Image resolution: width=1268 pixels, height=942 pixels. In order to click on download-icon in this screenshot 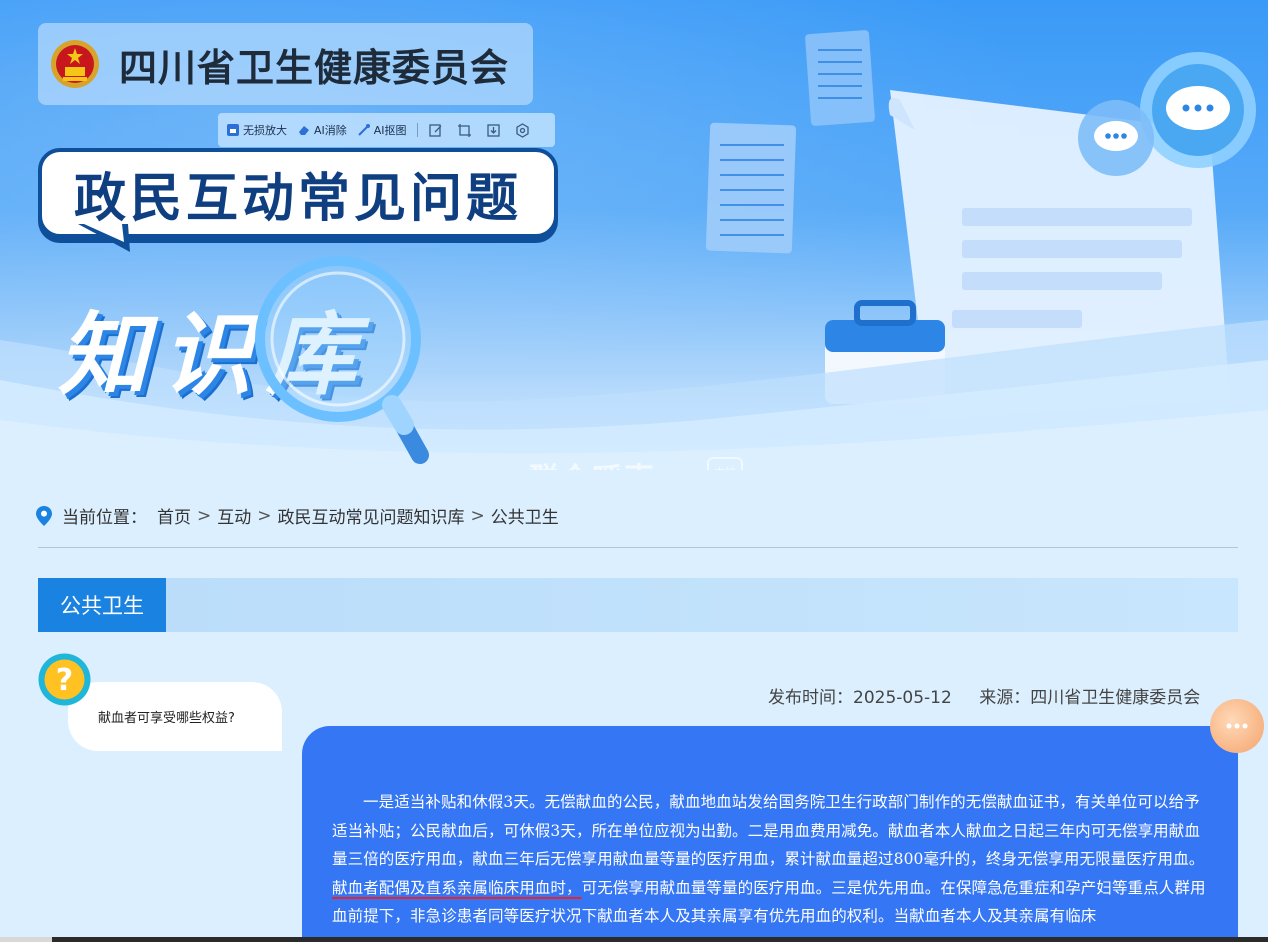, I will do `click(493, 130)`.